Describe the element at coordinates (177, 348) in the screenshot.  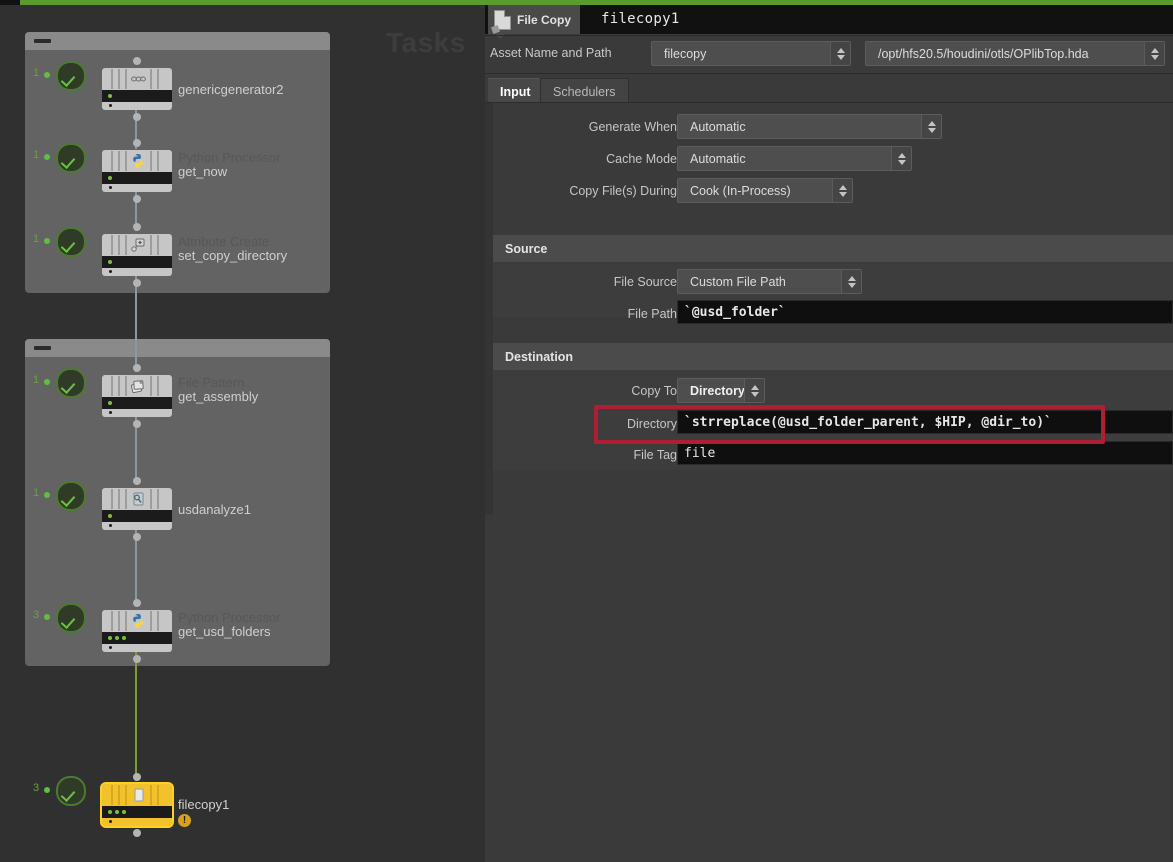
I see `group-middle-header` at that location.